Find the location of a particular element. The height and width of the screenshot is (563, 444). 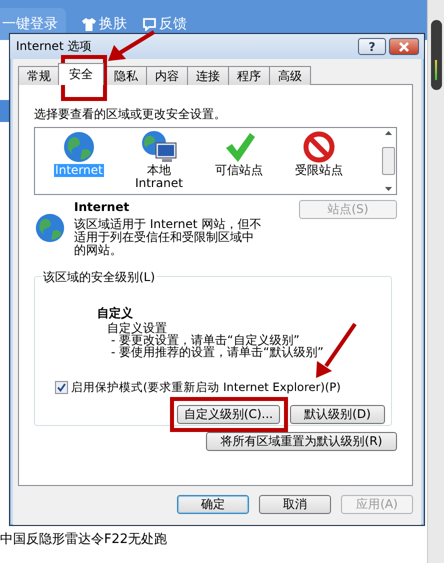

tab: 连接 is located at coordinates (208, 75).